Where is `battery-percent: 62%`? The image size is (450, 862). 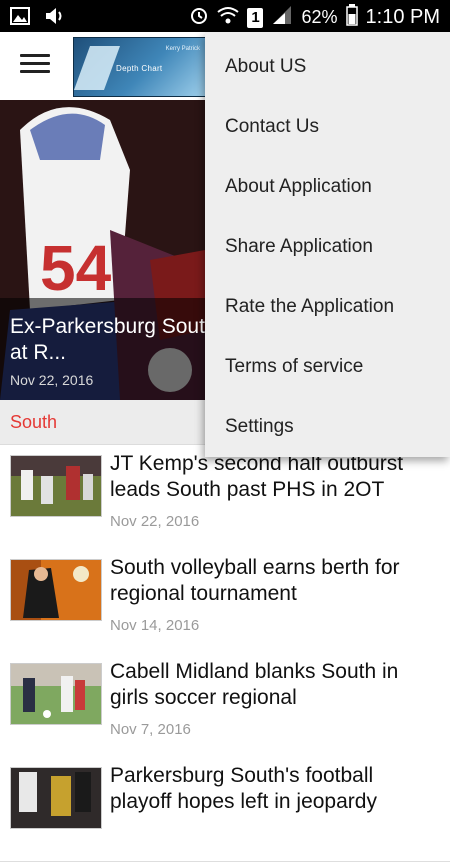 battery-percent: 62% is located at coordinates (319, 17).